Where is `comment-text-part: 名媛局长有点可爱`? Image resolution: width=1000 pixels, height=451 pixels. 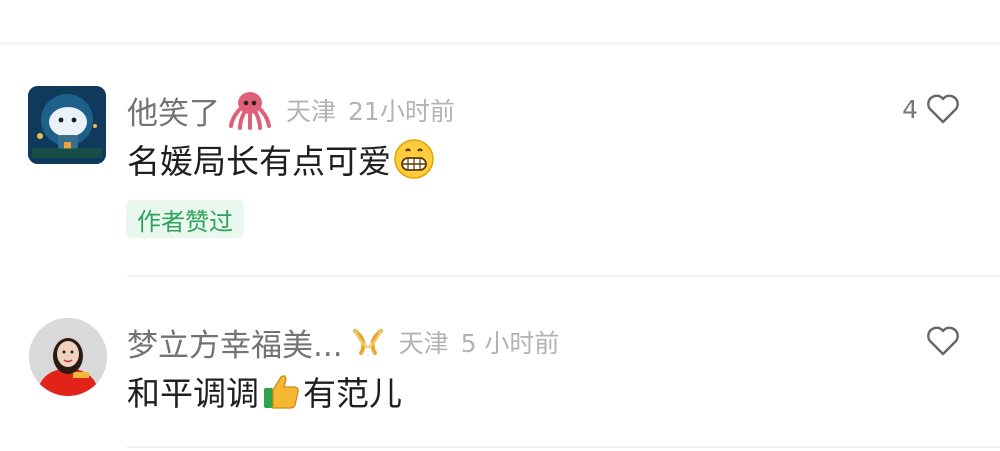
comment-text-part: 名媛局长有点可爱 is located at coordinates (259, 161).